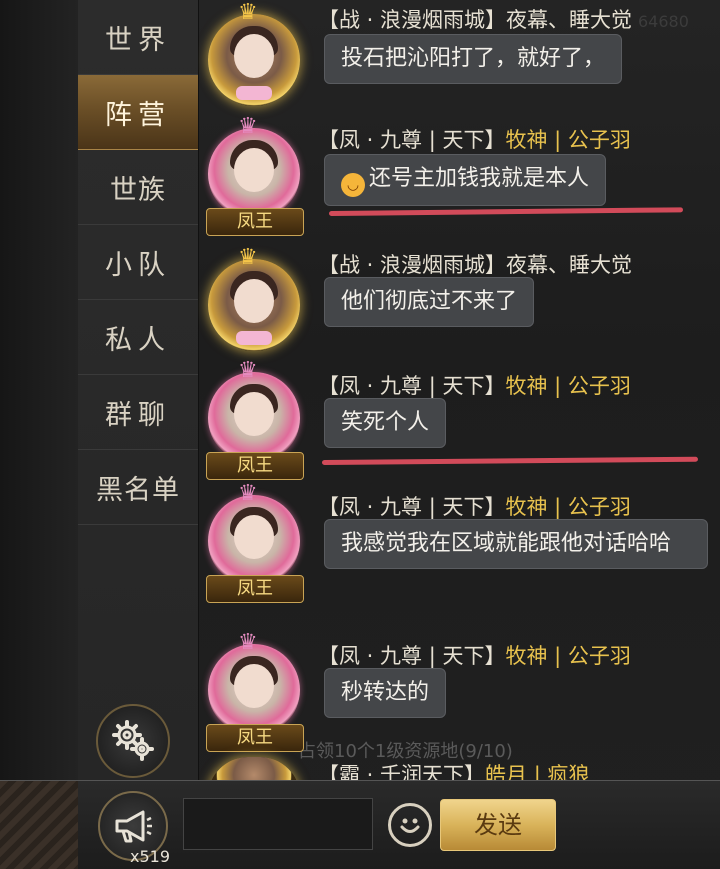 This screenshot has width=720, height=869. What do you see at coordinates (138, 37) in the screenshot?
I see `tab-world: 世界` at bounding box center [138, 37].